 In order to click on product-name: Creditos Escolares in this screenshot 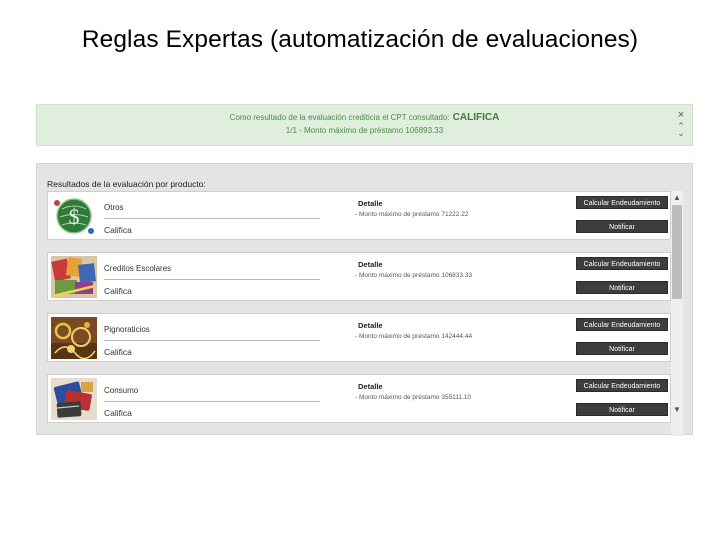, I will do `click(138, 268)`.